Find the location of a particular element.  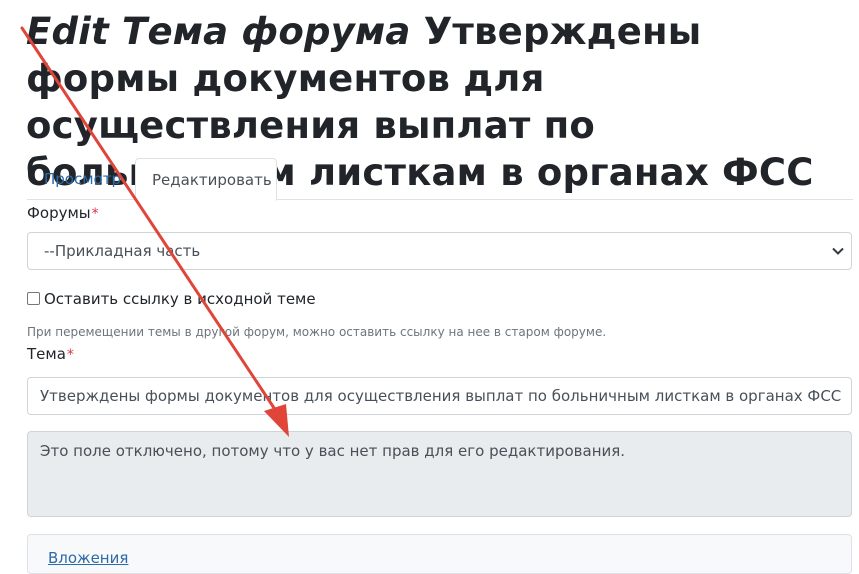

forums-select: --Прикладная часть is located at coordinates (439, 251).